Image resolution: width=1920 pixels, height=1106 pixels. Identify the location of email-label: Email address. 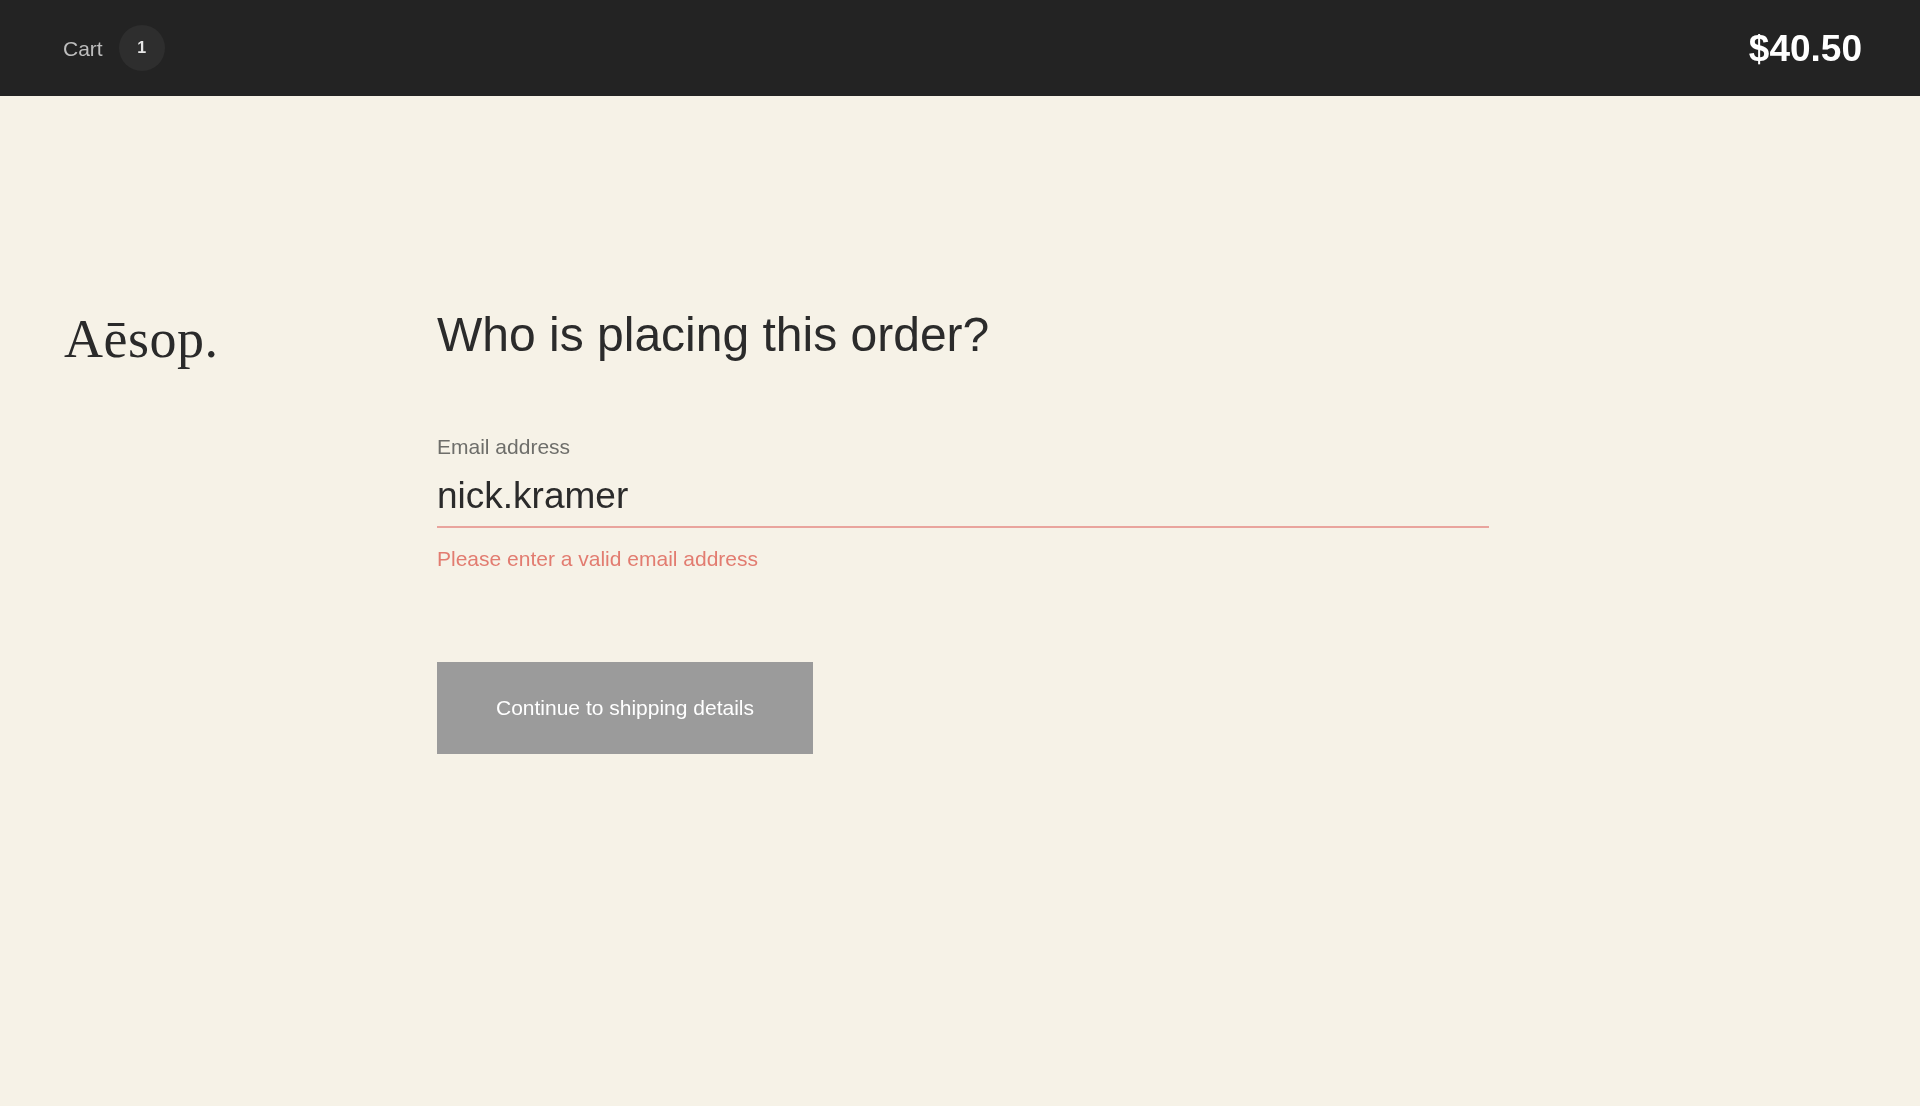
(504, 447).